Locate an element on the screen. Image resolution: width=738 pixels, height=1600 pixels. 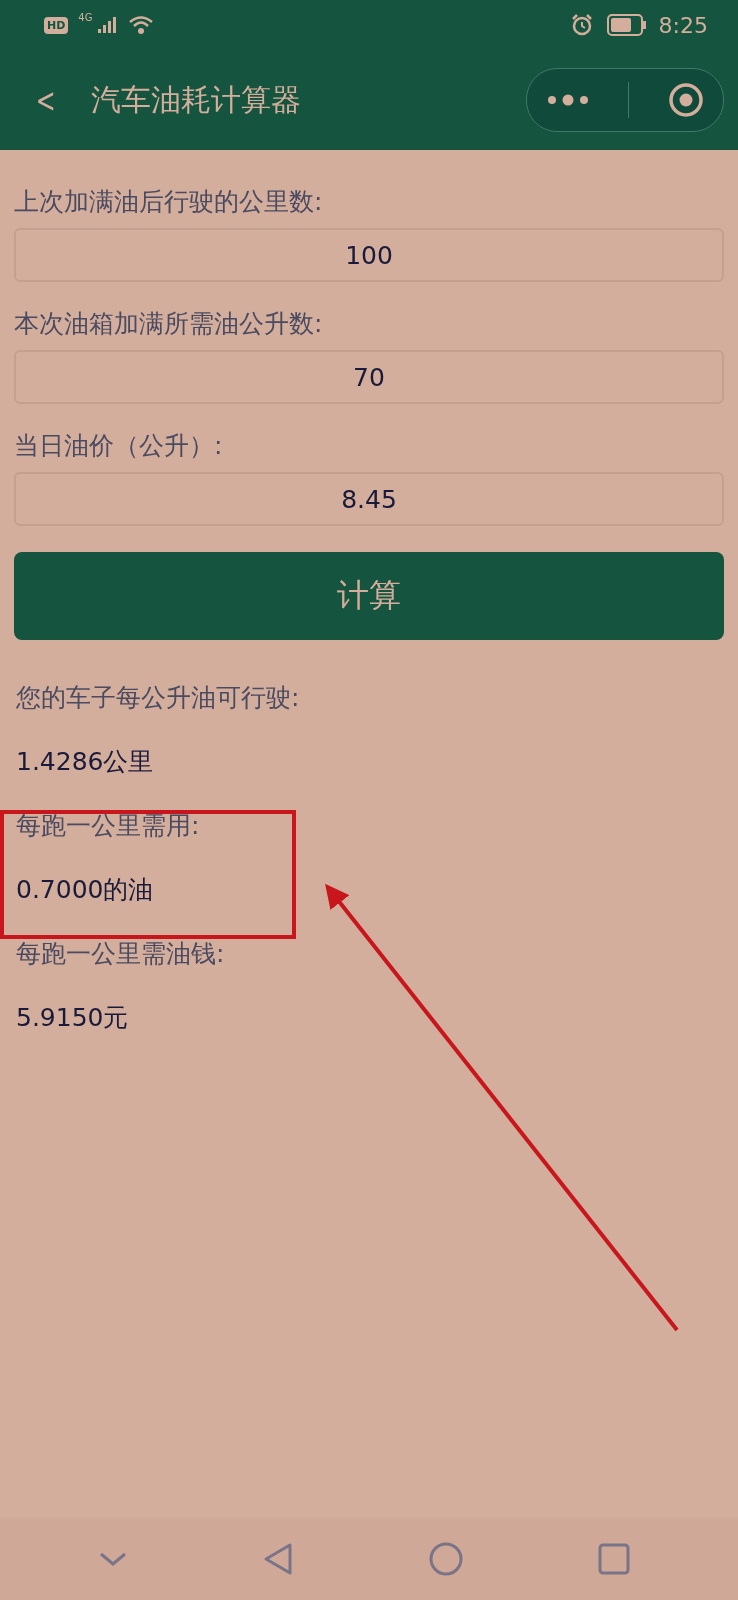
more-icon is located at coordinates (568, 100).